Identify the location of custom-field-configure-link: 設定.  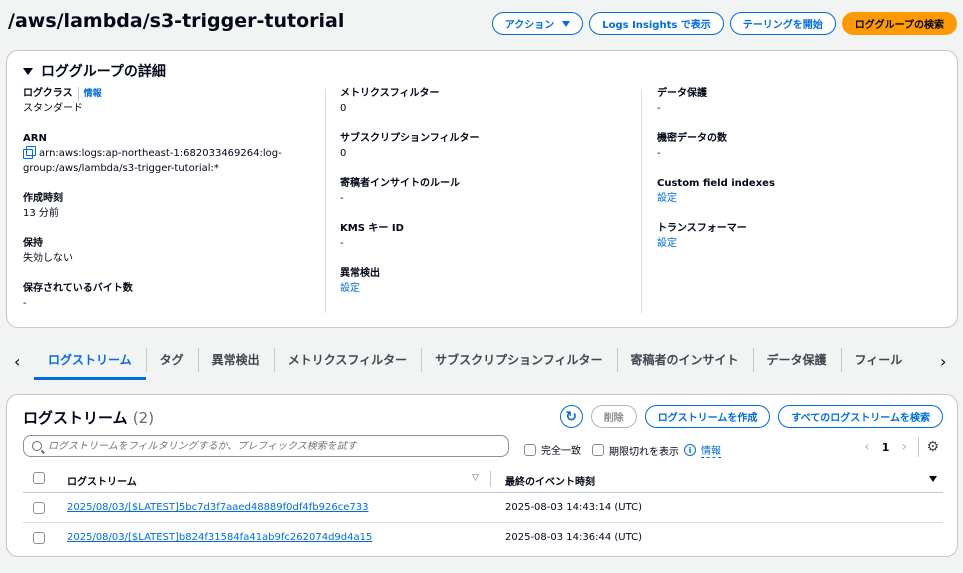
(802, 198).